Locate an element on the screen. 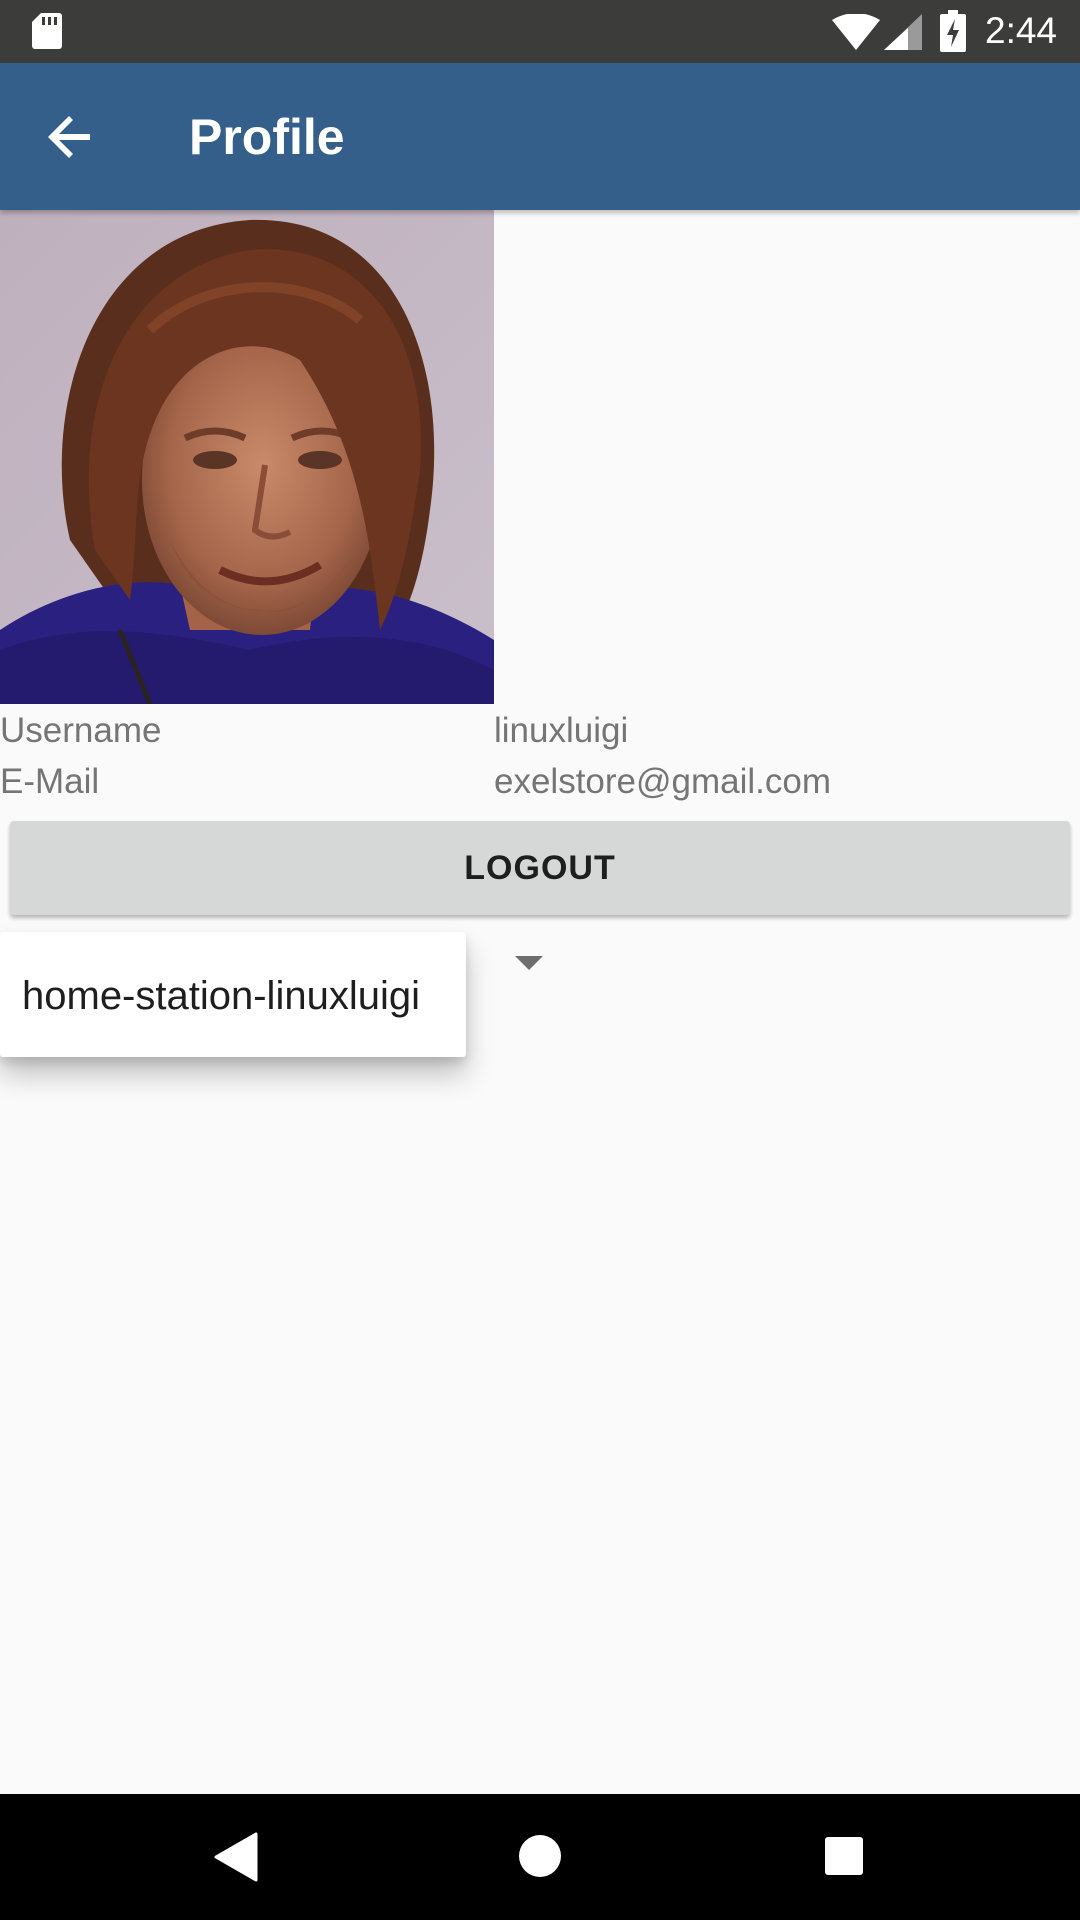 This screenshot has width=1080, height=1920. arrow-back-icon is located at coordinates (71, 137).